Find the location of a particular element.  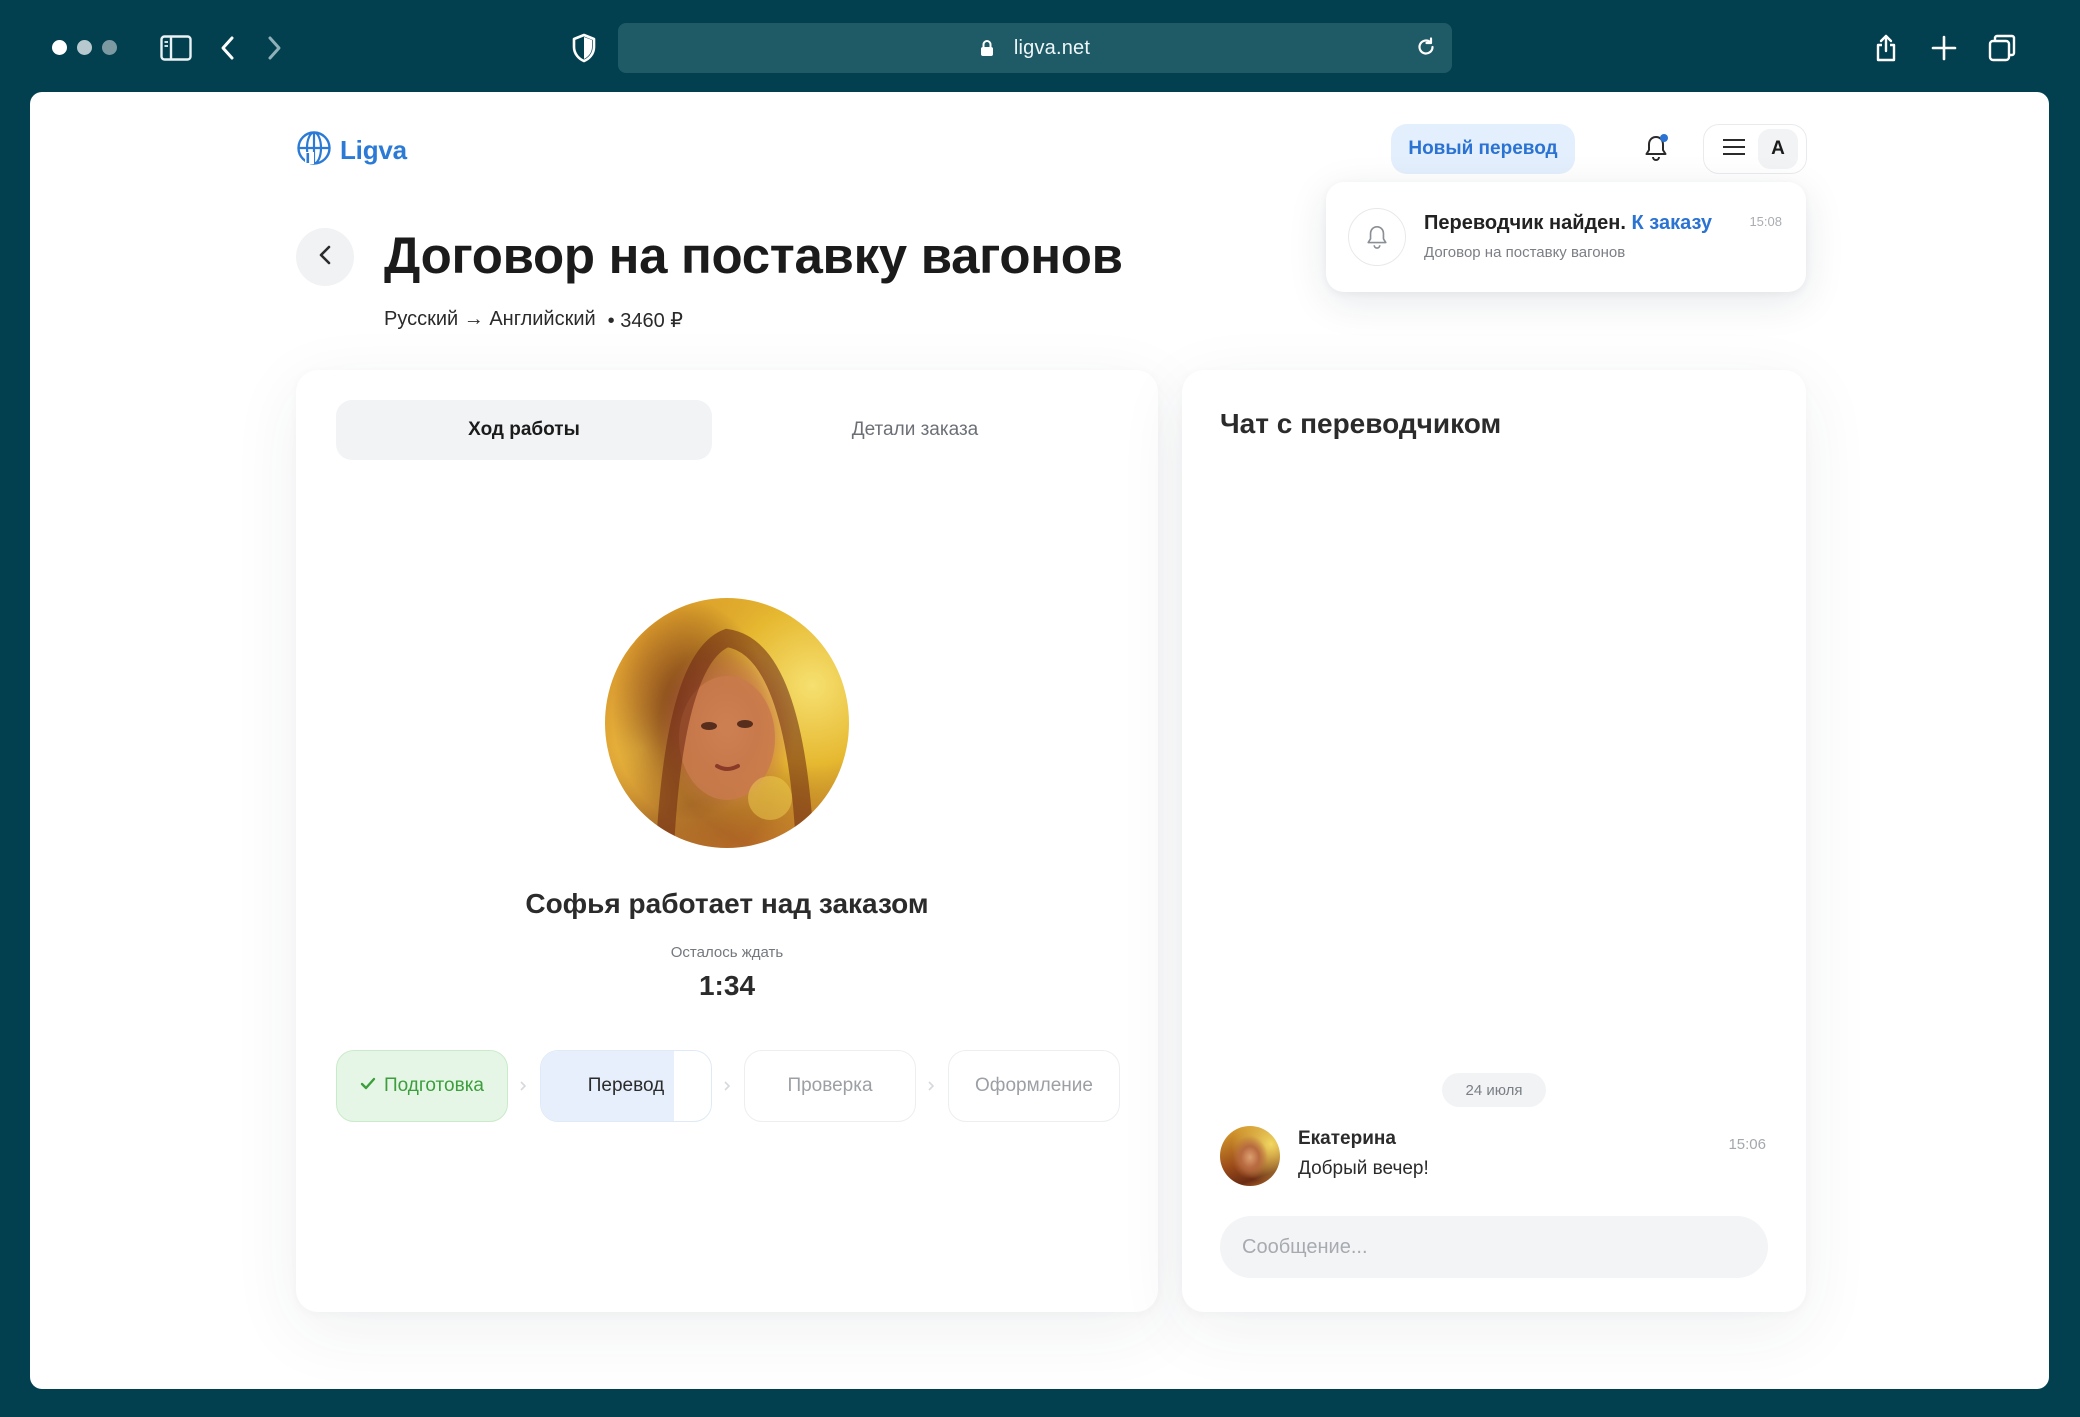

language-pair: Русский → Английский is located at coordinates (490, 319).